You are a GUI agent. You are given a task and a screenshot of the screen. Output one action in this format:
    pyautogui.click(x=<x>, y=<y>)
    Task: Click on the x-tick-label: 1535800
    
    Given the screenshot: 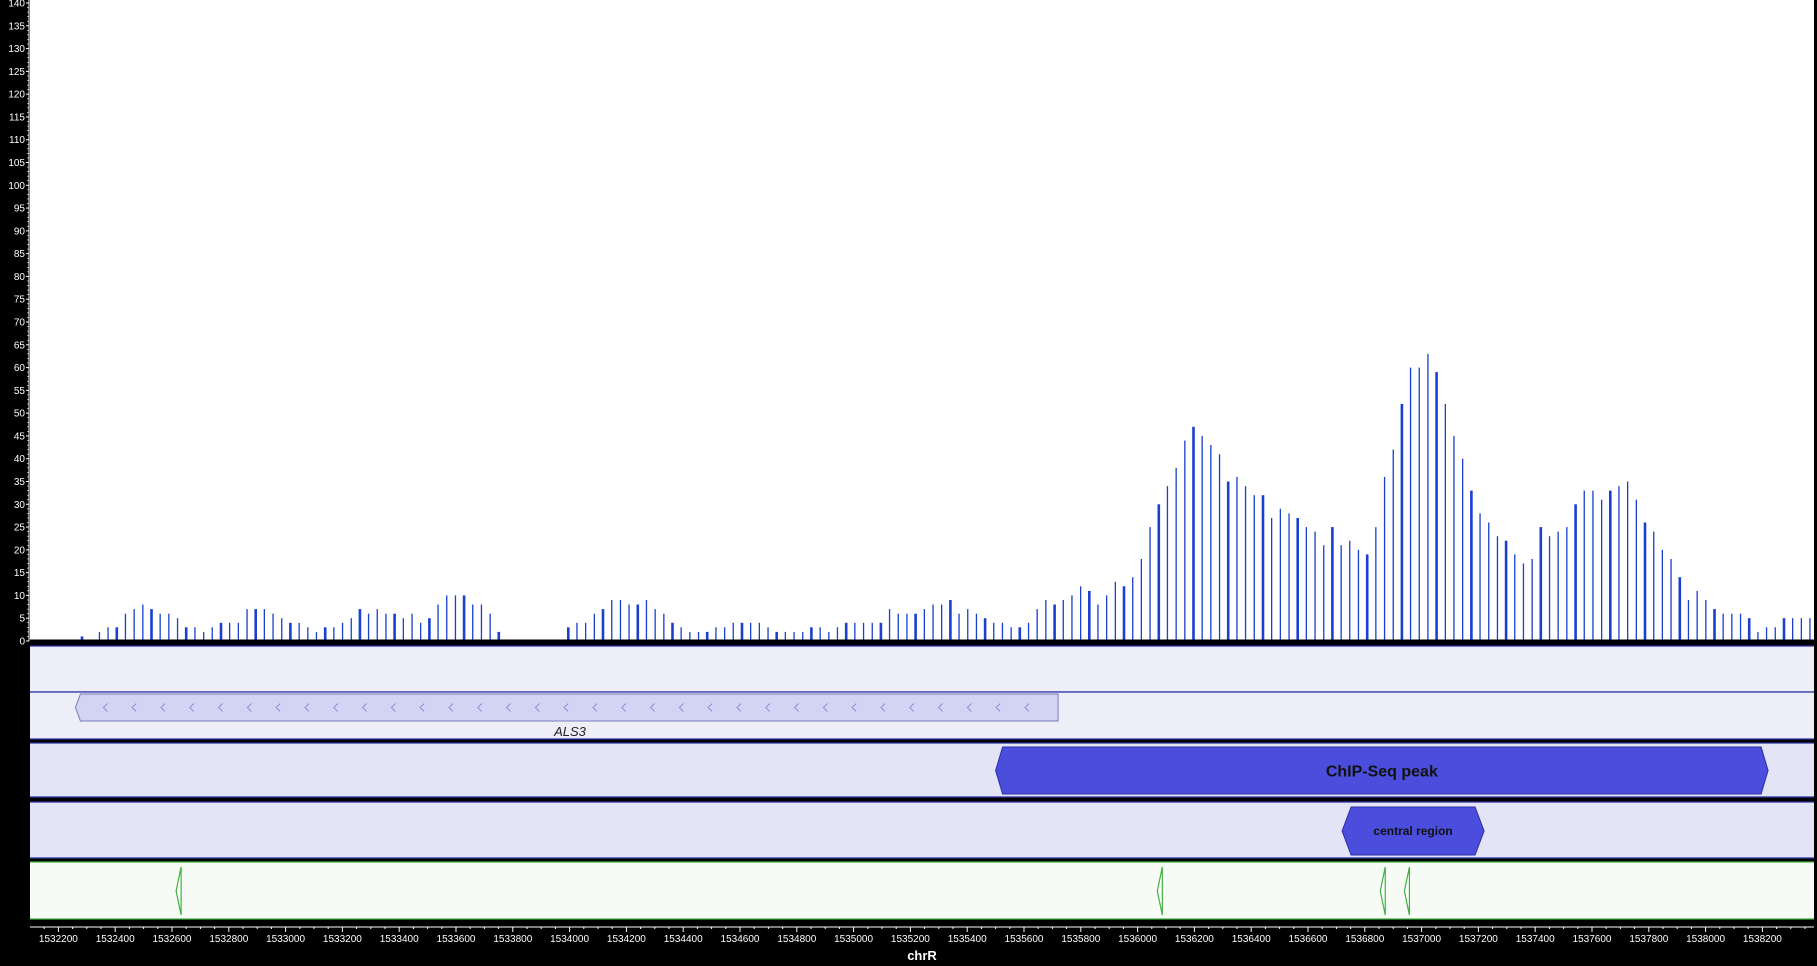 What is the action you would take?
    pyautogui.click(x=1080, y=939)
    